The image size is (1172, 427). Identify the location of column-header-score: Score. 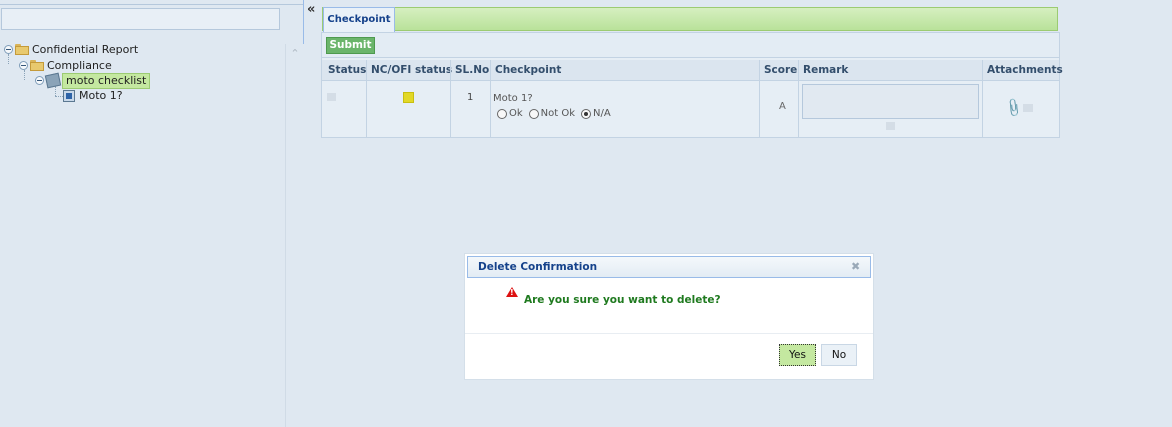
(780, 70).